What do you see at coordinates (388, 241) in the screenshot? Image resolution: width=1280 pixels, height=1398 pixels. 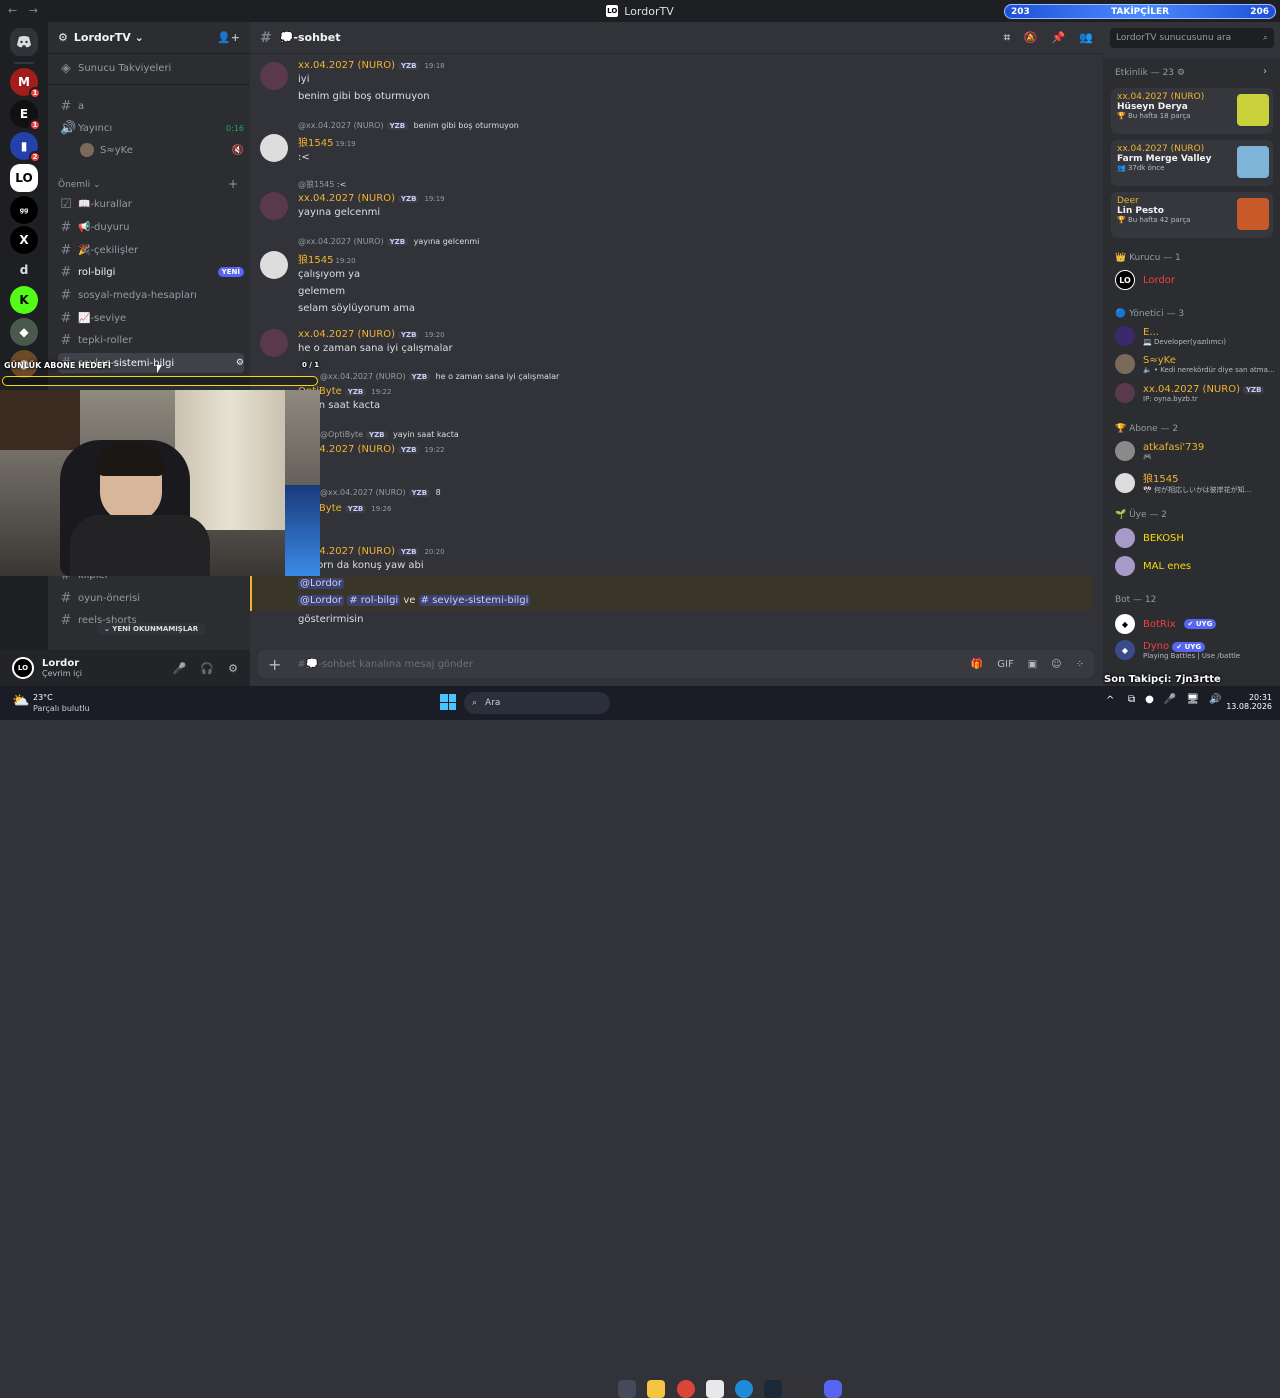 I see `reply-preview: @xx.04.2027 (NURO) YZB yayına gelcenmi` at bounding box center [388, 241].